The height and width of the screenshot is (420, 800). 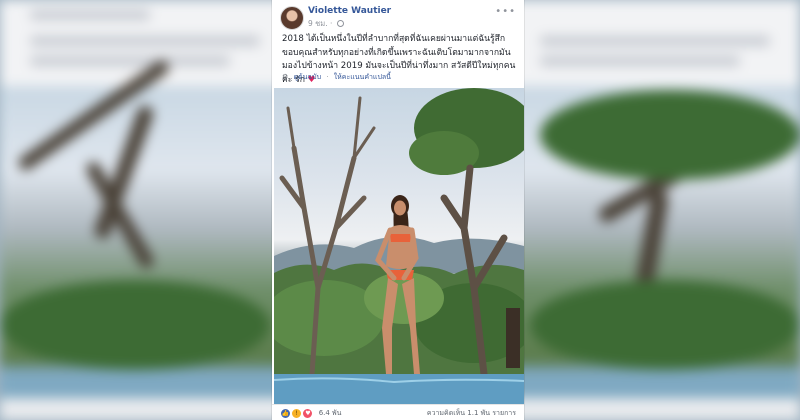 What do you see at coordinates (471, 413) in the screenshot?
I see `comments-shares-link: ความคิดเห็น 1.1 พัน รายการ` at bounding box center [471, 413].